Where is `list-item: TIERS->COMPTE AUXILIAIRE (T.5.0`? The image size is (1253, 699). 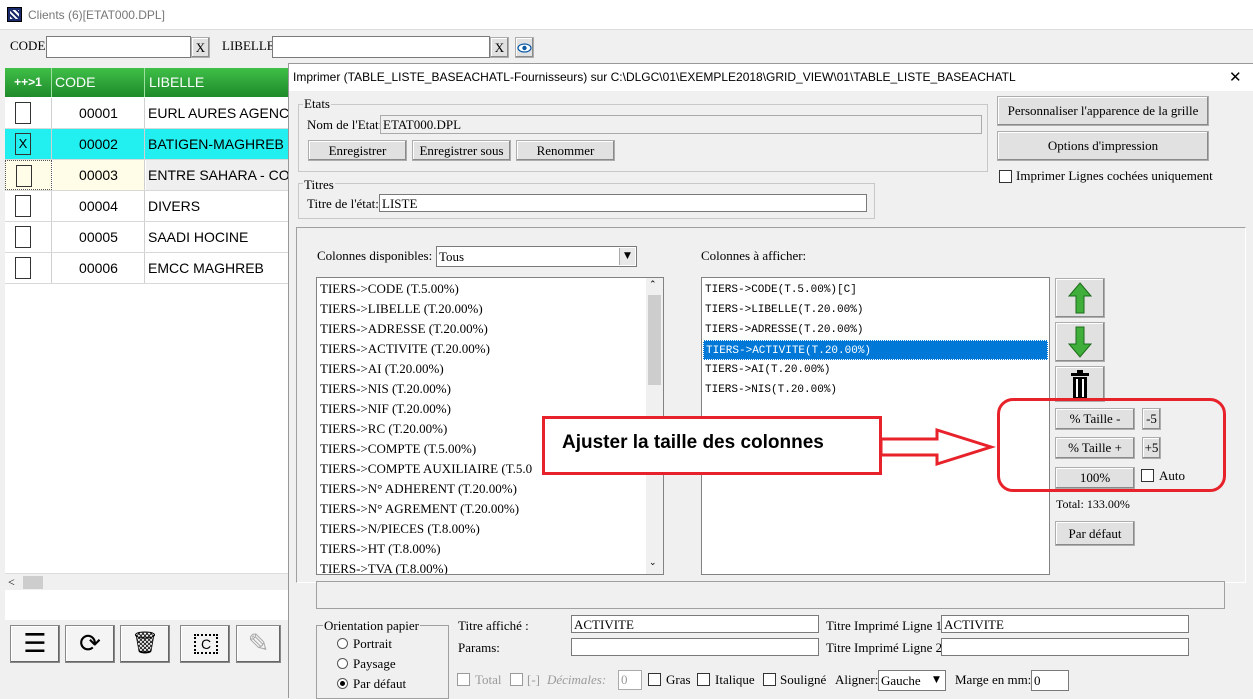 list-item: TIERS->COMPTE AUXILIAIRE (T.5.0 is located at coordinates (426, 469).